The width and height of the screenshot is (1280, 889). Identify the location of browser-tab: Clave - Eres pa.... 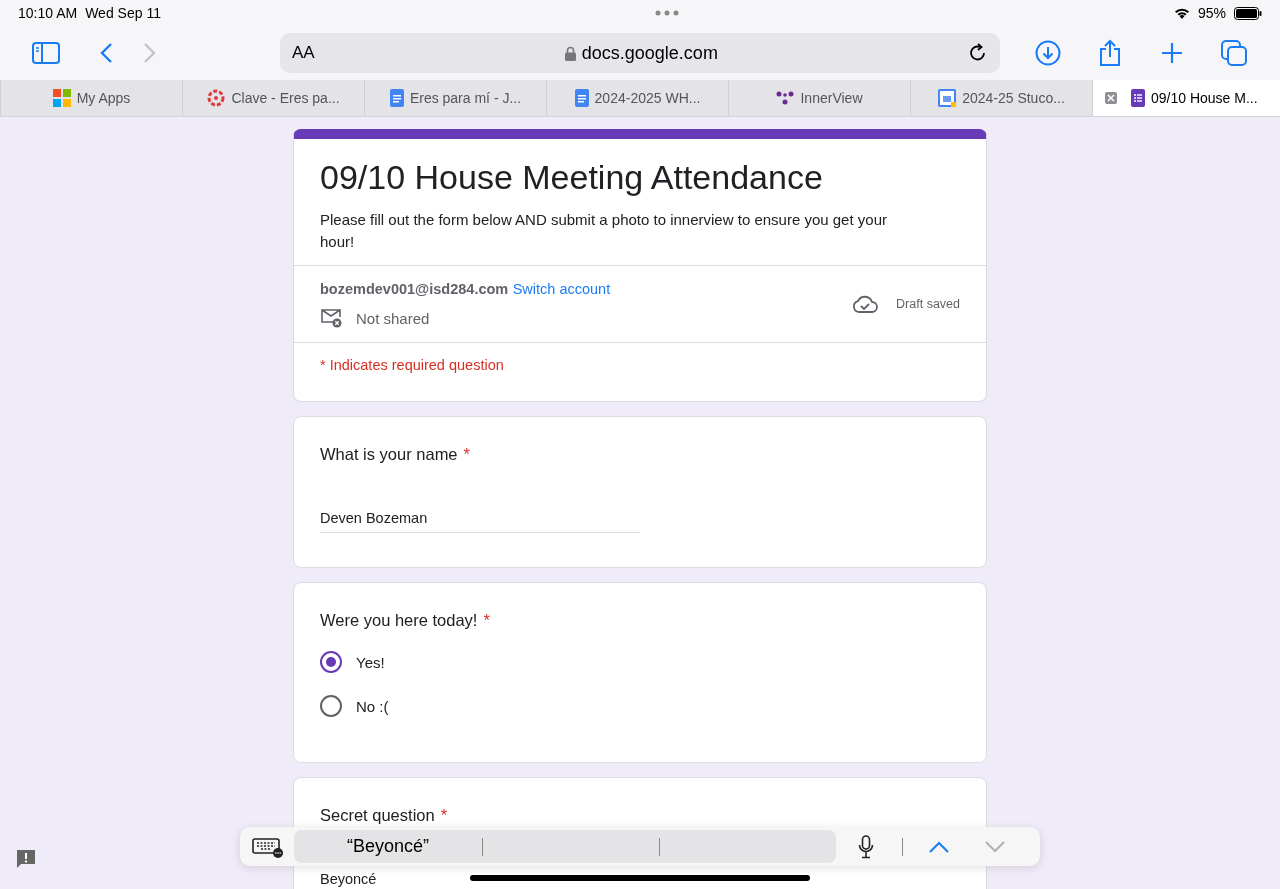
(273, 98).